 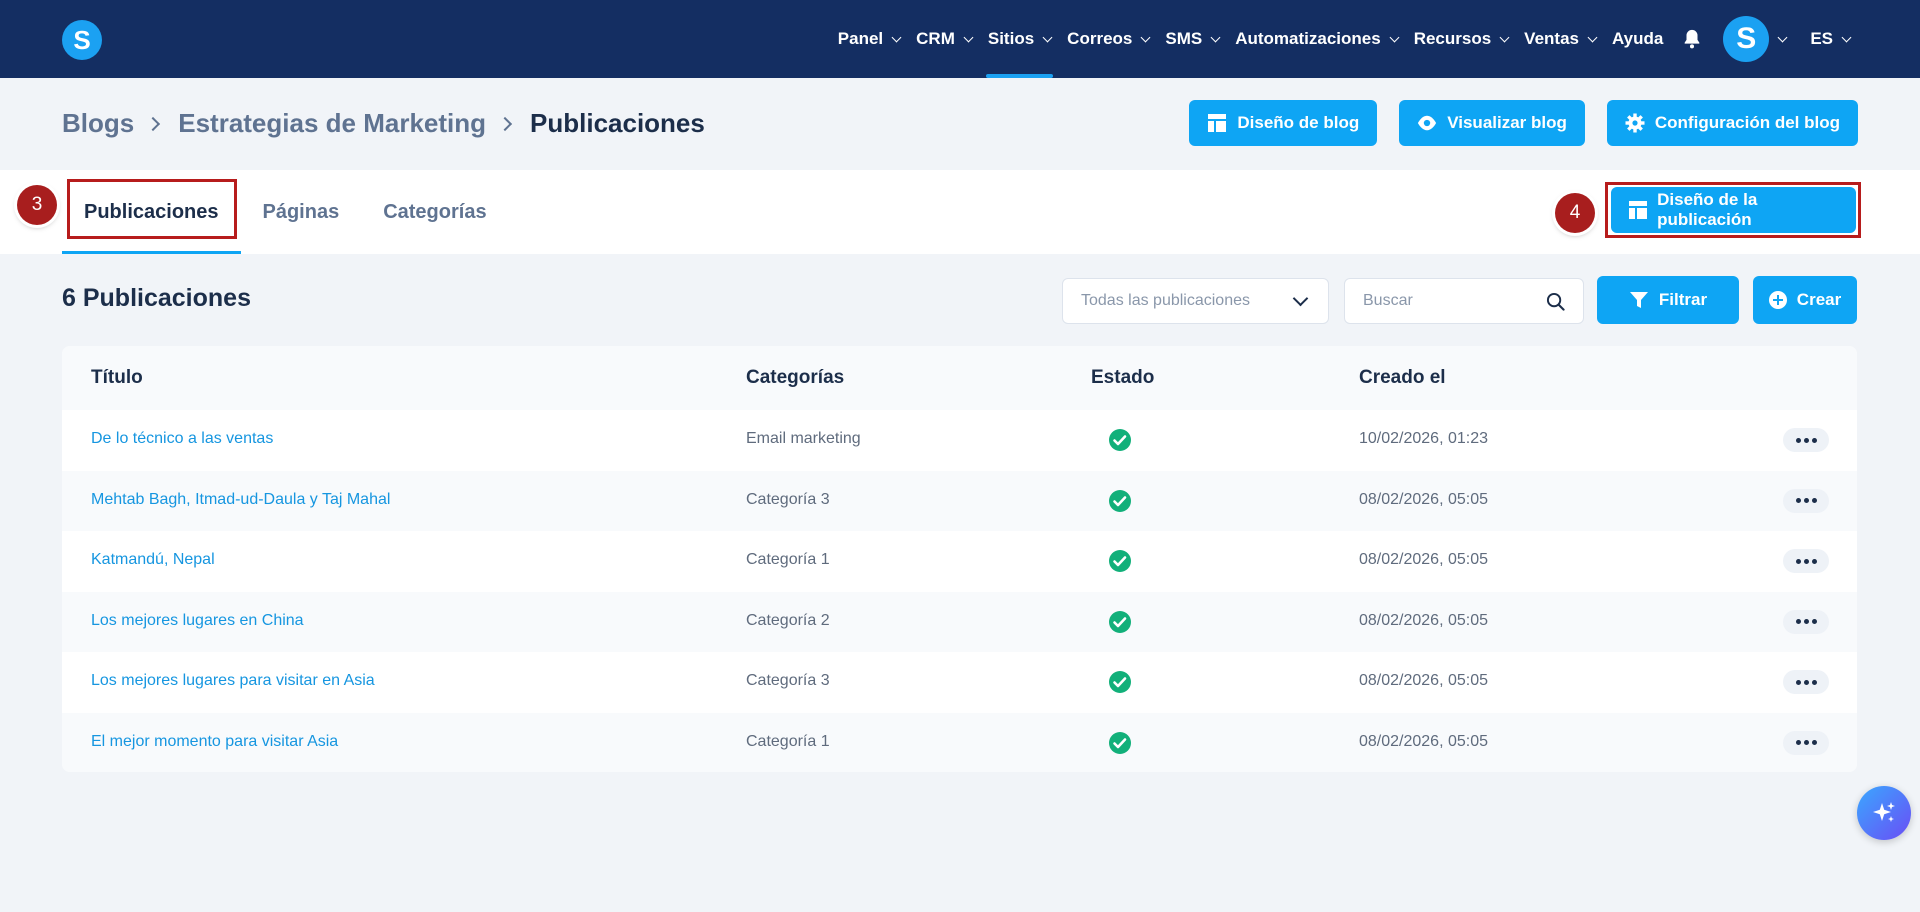 I want to click on posts-filter-select: Todas las publicaciones, so click(x=1195, y=301).